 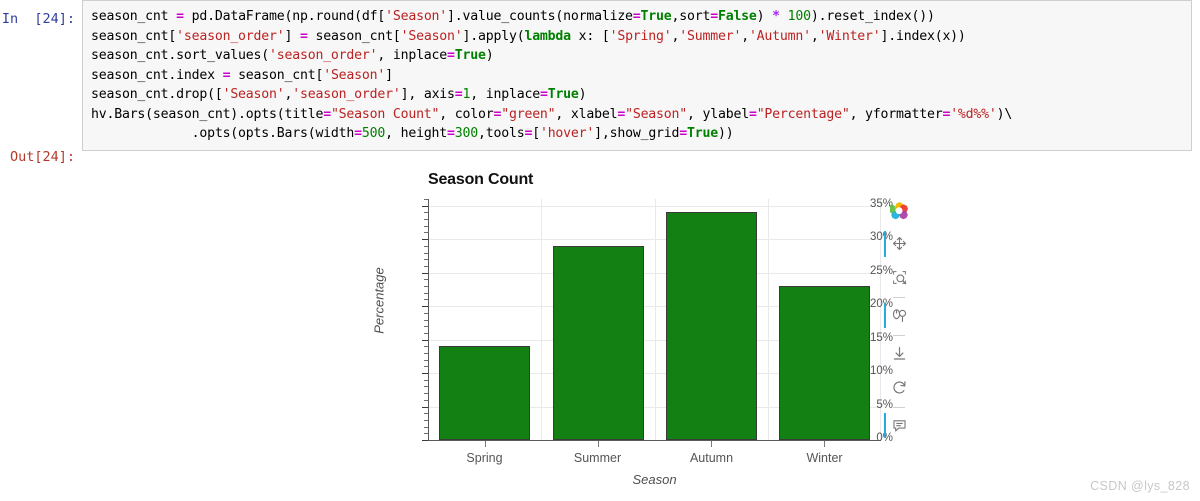 I want to click on csdn-watermark: CSDN @lys_828, so click(x=1140, y=486).